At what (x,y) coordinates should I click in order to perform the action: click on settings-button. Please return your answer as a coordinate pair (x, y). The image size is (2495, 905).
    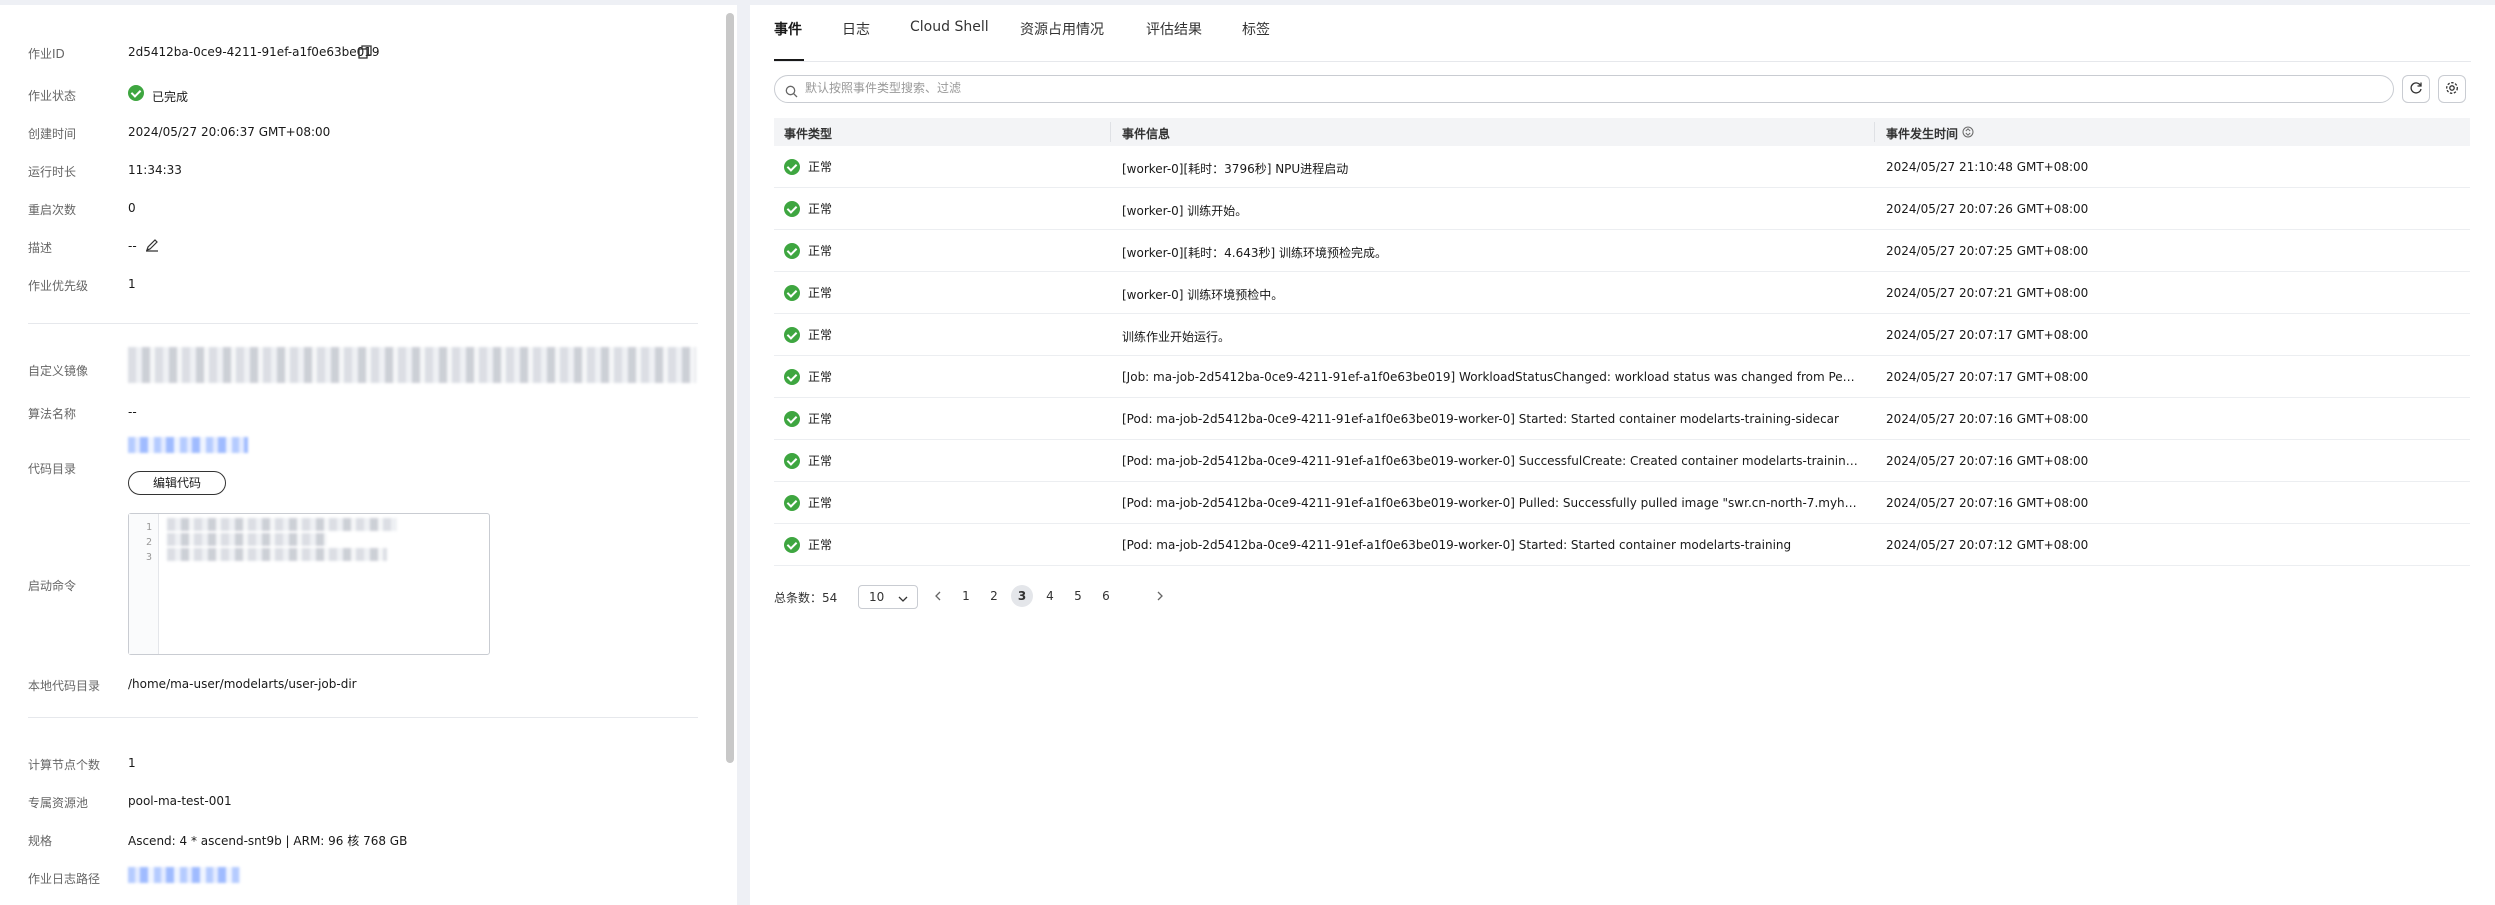
    Looking at the image, I should click on (2452, 89).